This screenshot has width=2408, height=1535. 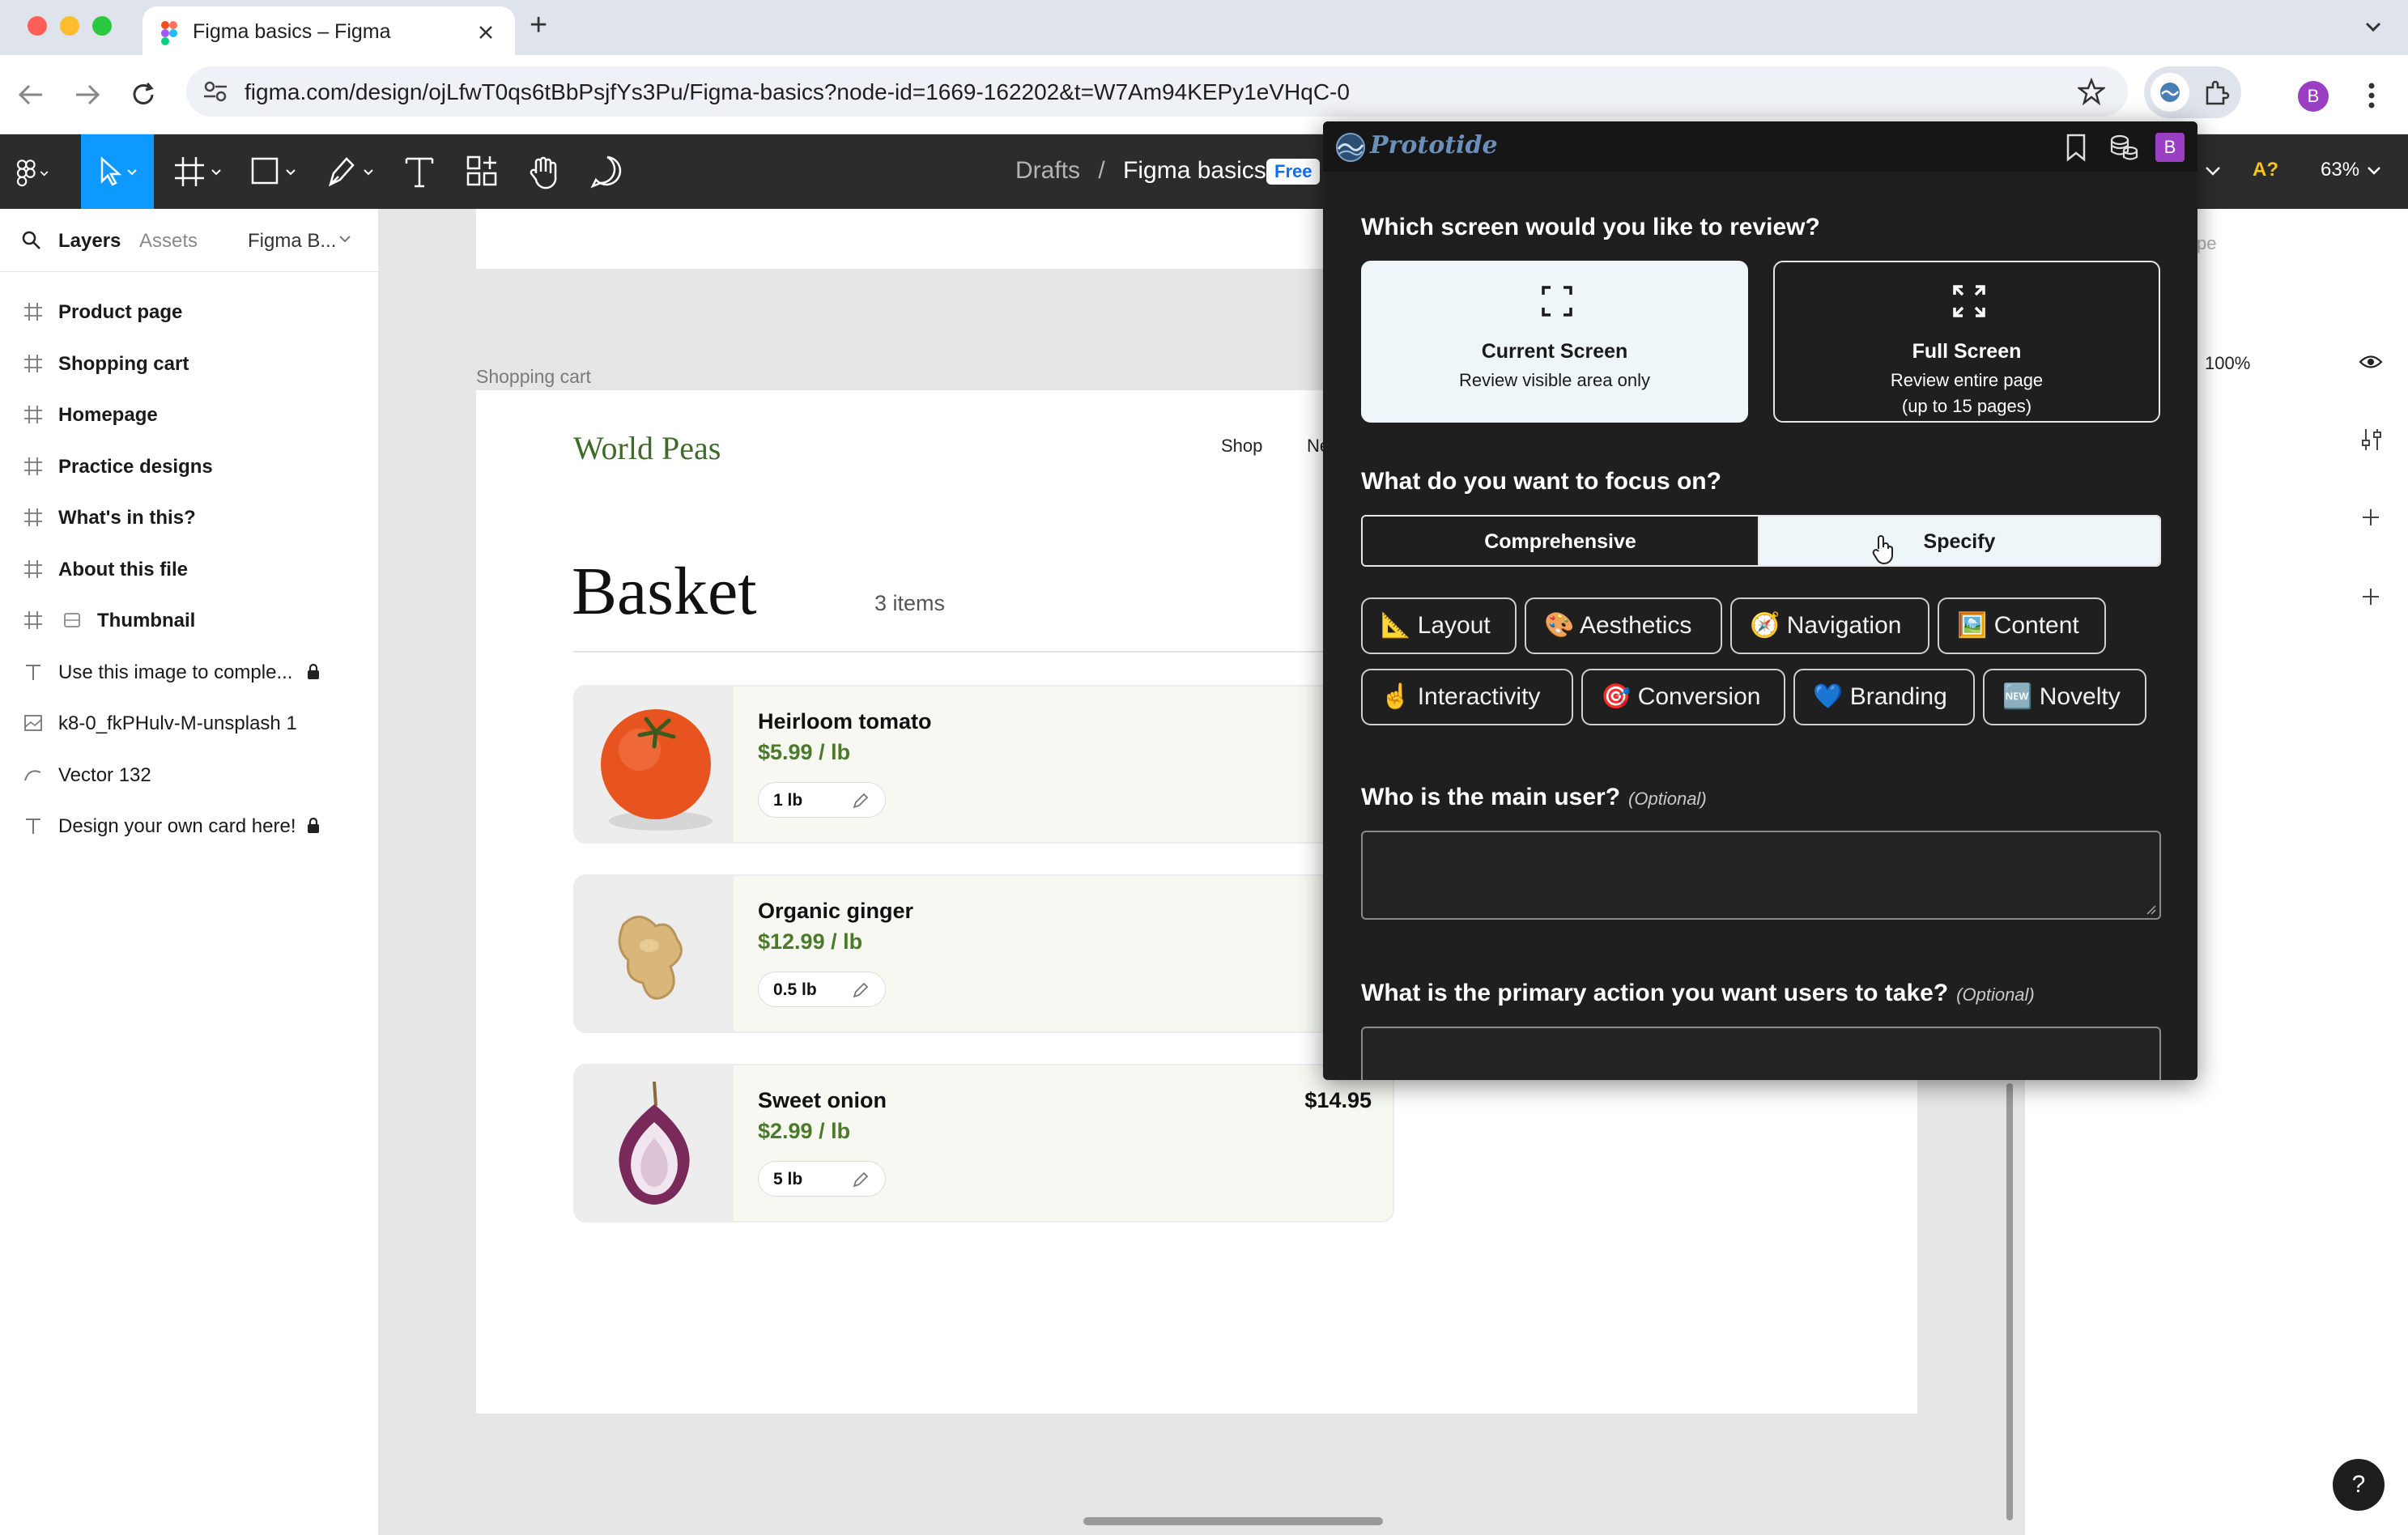 I want to click on back-icon, so click(x=31, y=95).